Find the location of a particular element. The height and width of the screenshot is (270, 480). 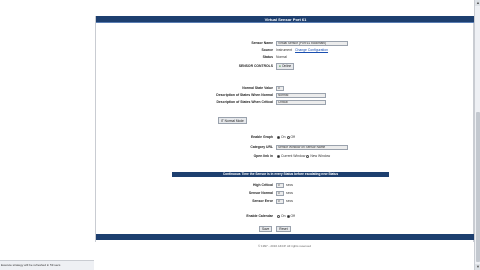

open-link-options: Current Window New Window is located at coordinates (303, 156).